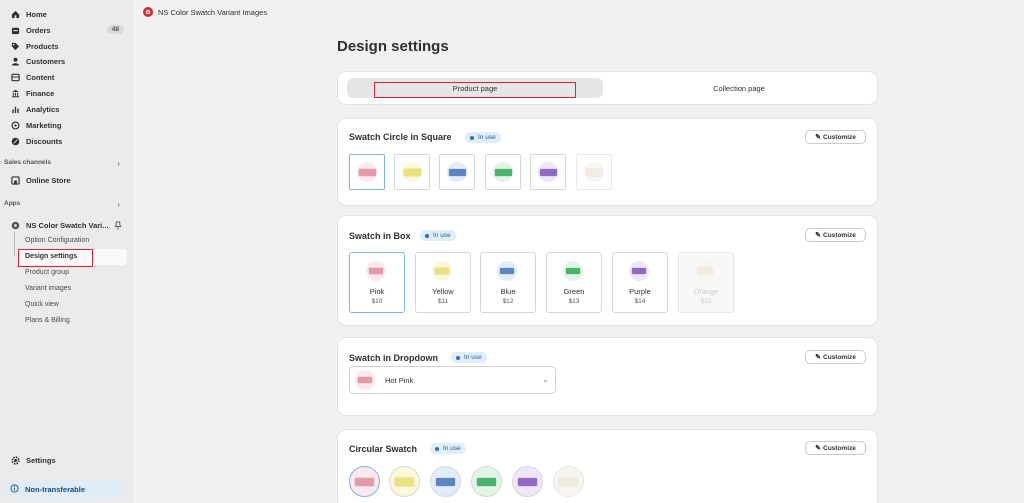 This screenshot has width=1024, height=503. I want to click on person-icon, so click(15, 62).